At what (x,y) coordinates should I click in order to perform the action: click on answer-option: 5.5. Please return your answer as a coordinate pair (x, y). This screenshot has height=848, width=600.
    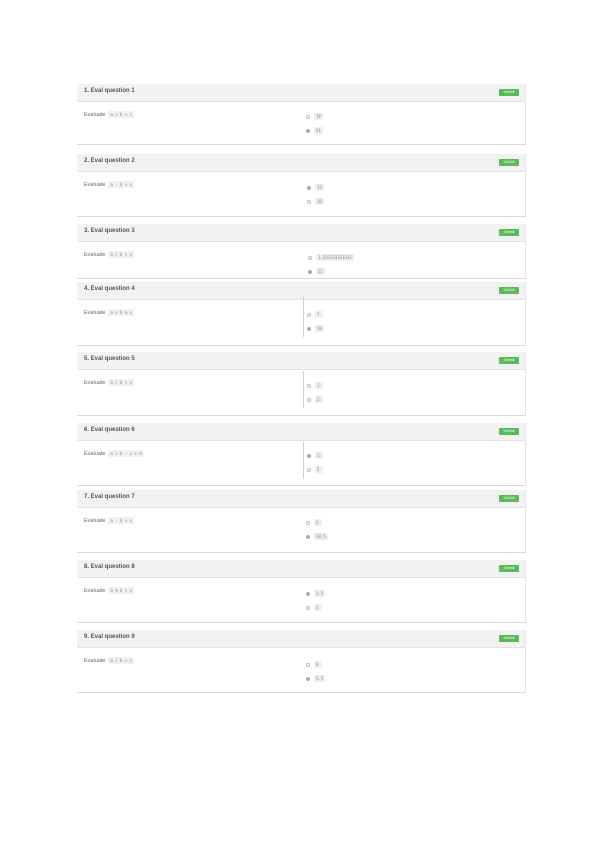
    Looking at the image, I should click on (316, 676).